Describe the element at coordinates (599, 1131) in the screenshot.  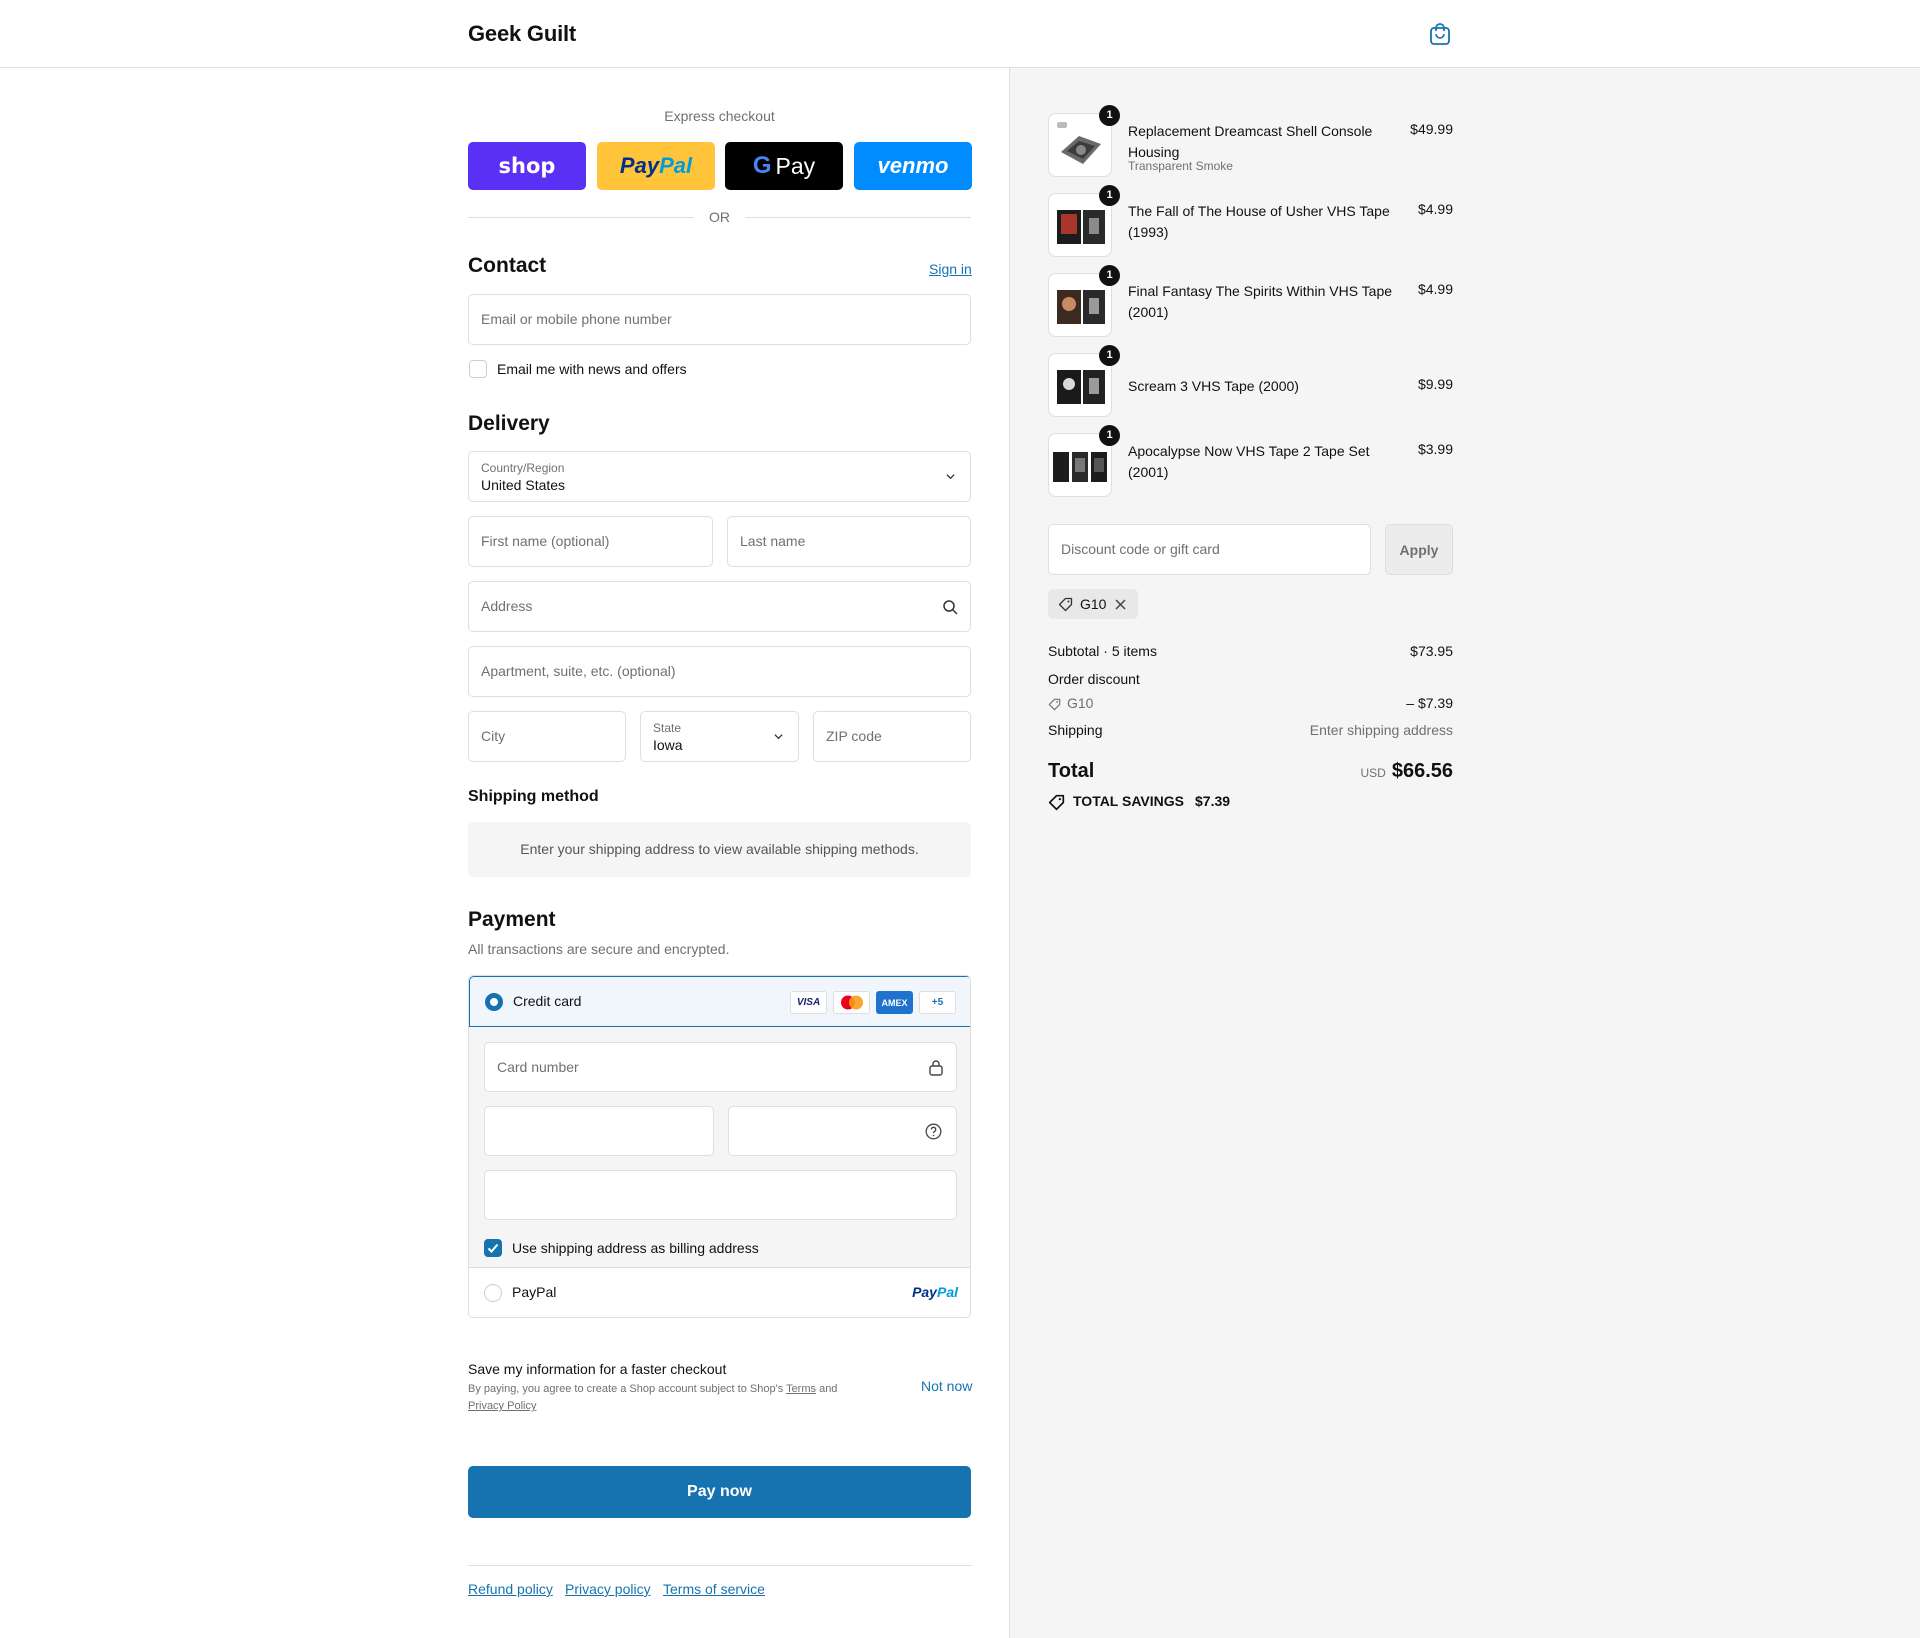
I see `expiration-date-field` at that location.